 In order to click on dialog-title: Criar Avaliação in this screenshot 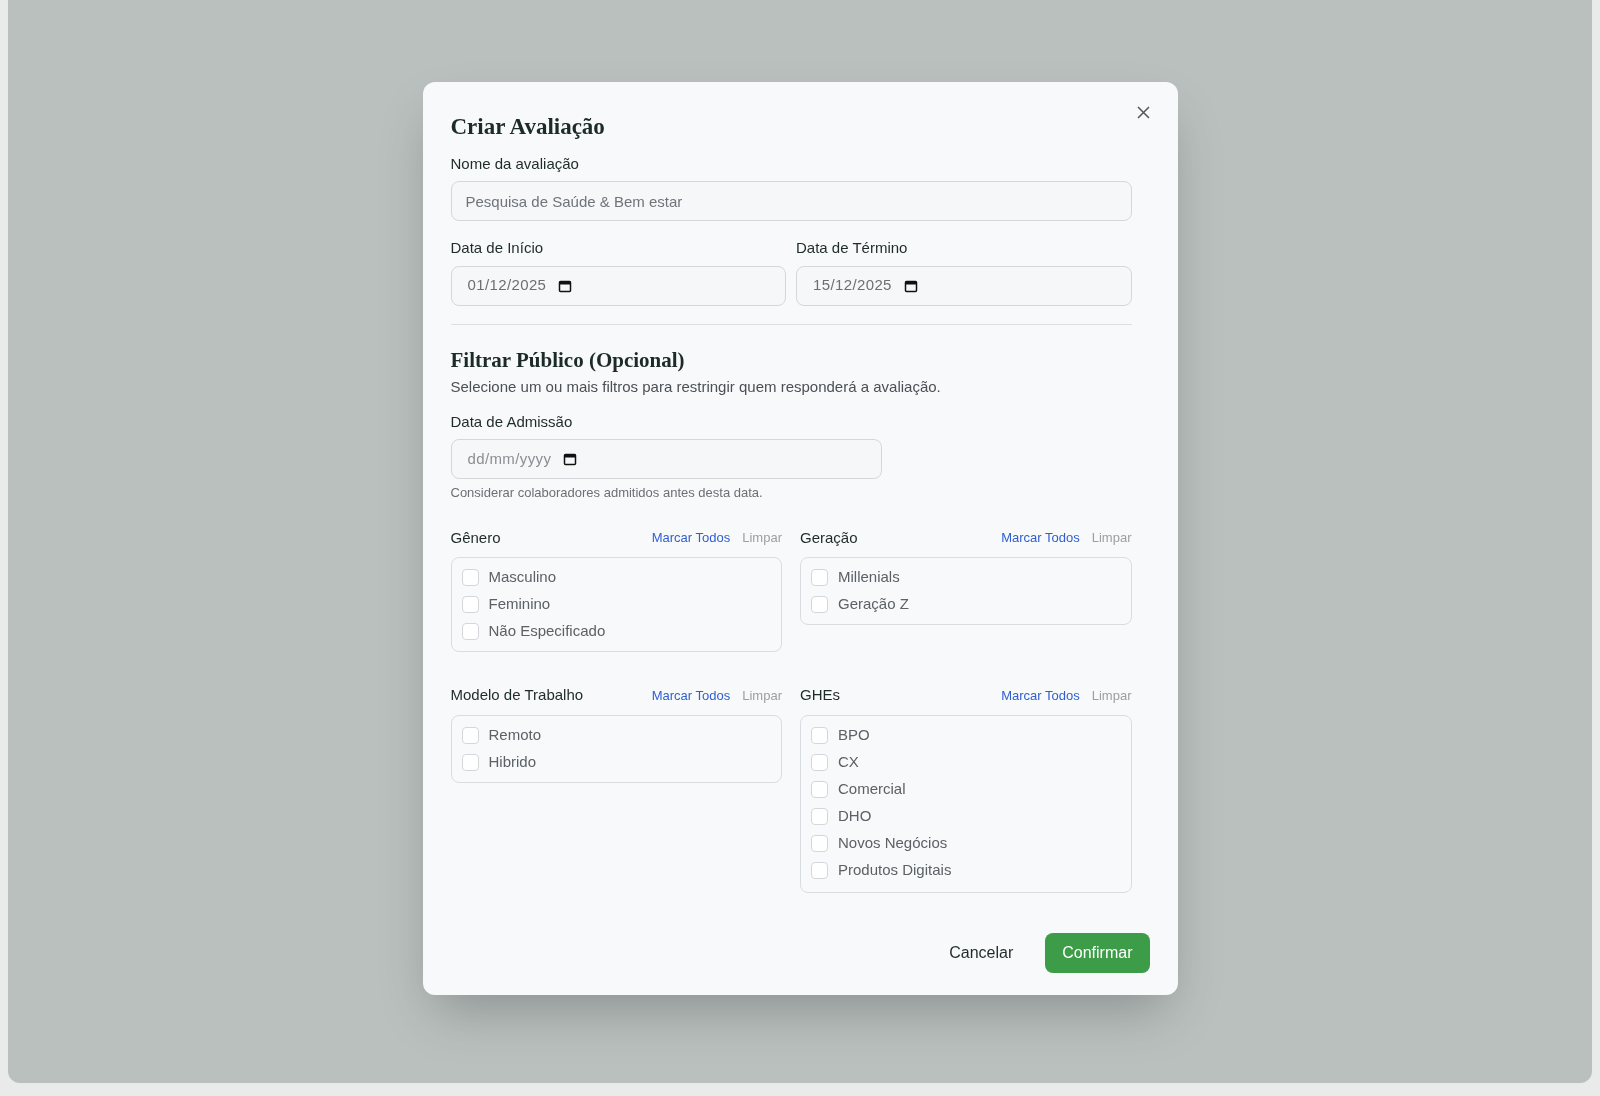, I will do `click(528, 127)`.